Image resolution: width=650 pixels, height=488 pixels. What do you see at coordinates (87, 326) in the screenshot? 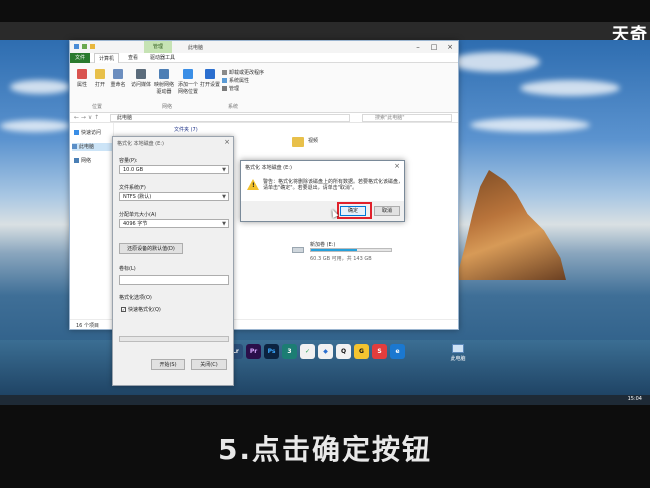
I see `item-count: 16 个项目` at bounding box center [87, 326].